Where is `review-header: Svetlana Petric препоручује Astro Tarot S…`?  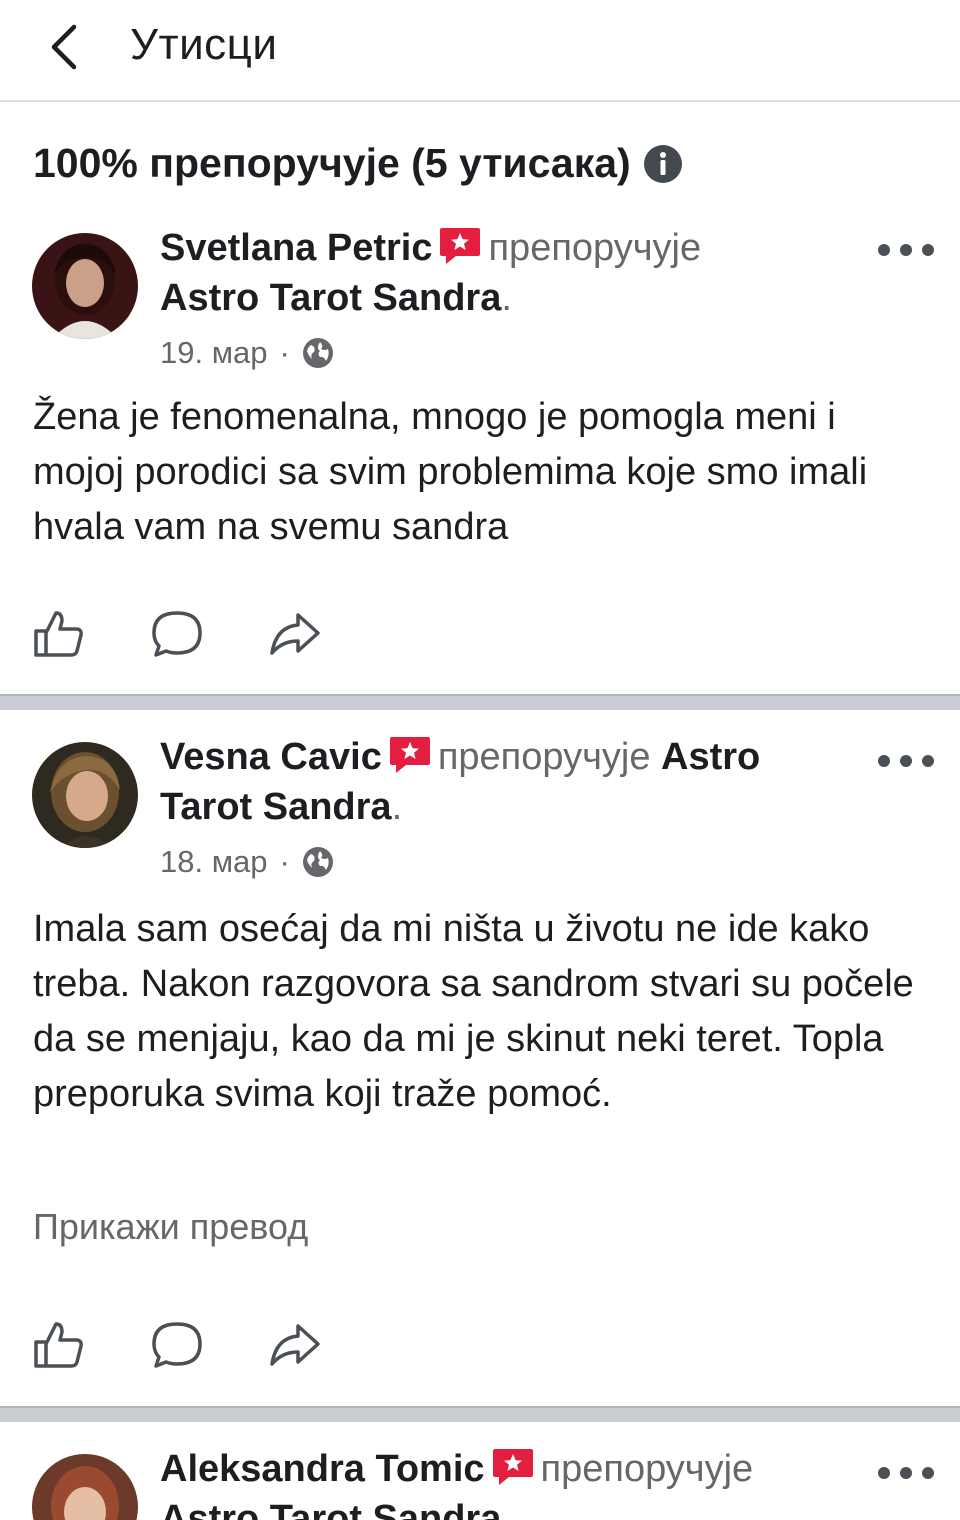 review-header: Svetlana Petric препоручује Astro Tarot S… is located at coordinates (431, 272).